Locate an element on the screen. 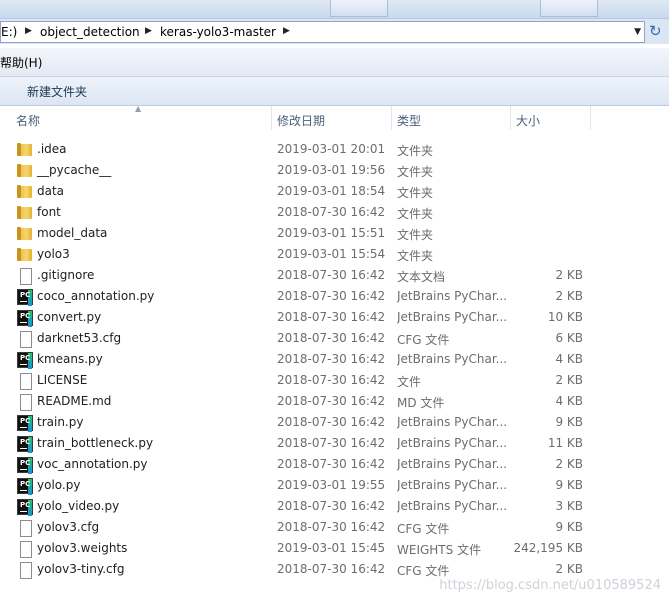 Image resolution: width=669 pixels, height=602 pixels. title-strip-tab is located at coordinates (569, 8).